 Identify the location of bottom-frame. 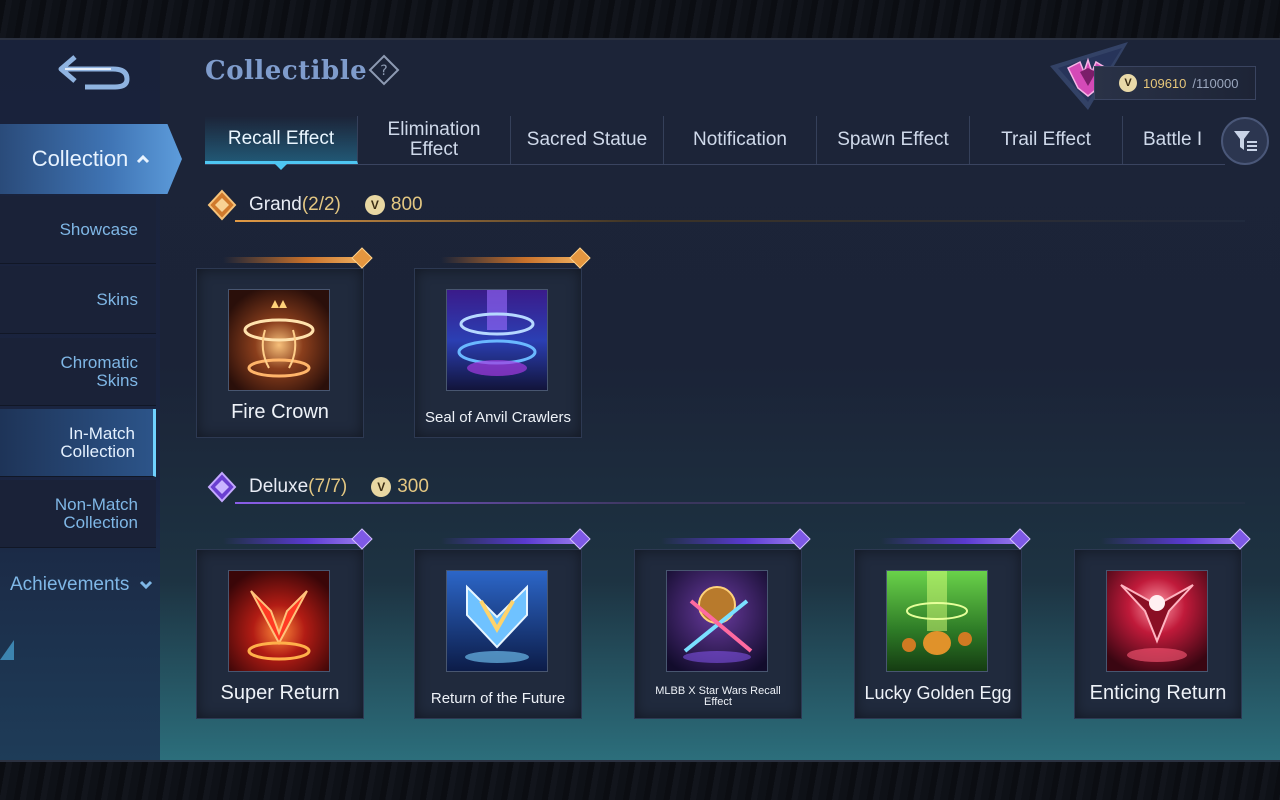
(640, 780).